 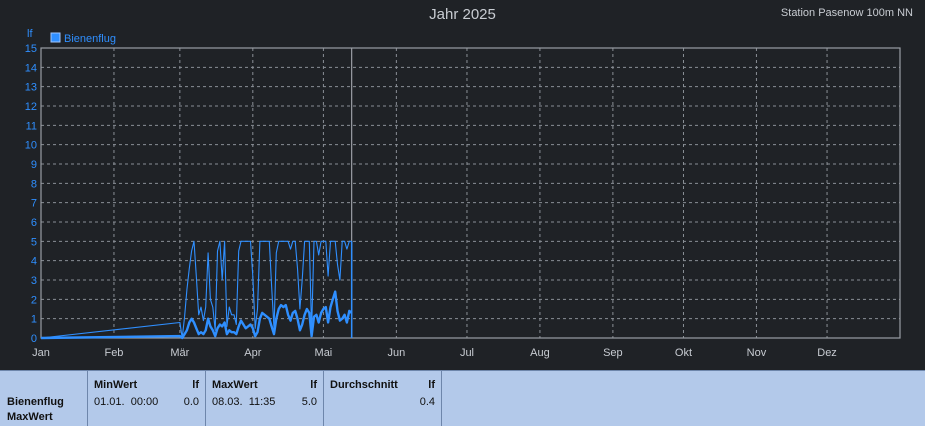 What do you see at coordinates (191, 402) in the screenshot?
I see `minwert-value: 0.0` at bounding box center [191, 402].